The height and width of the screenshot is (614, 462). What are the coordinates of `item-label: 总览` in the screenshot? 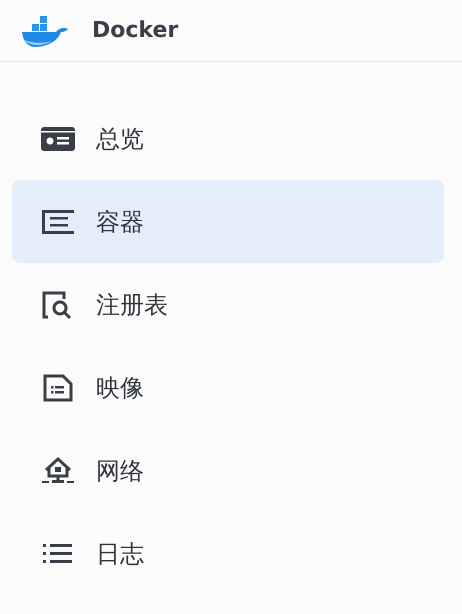 It's located at (120, 139).